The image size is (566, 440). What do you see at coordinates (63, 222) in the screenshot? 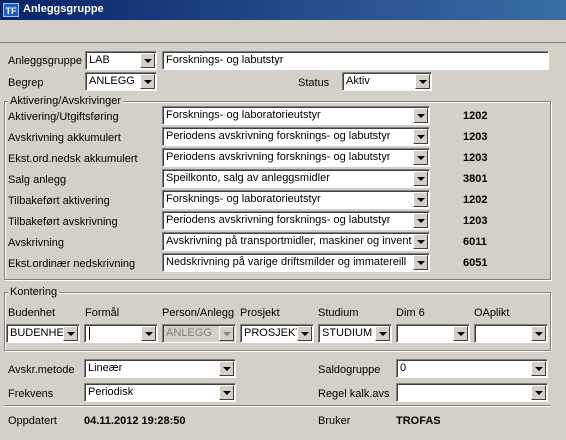
I see `account-row-label: Tilbakeført avskrivning` at bounding box center [63, 222].